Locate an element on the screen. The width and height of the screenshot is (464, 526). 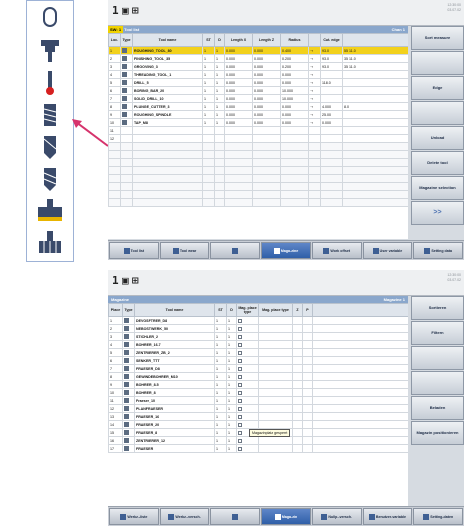
spiral-drill-icon is located at coordinates (50, 179).